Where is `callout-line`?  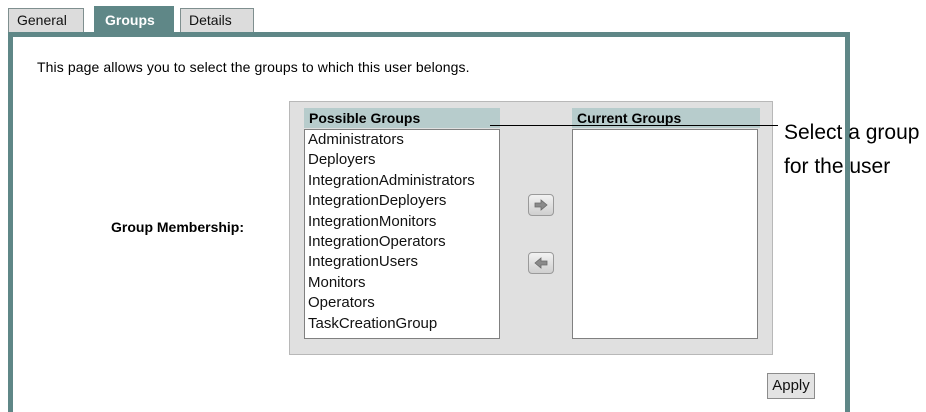 callout-line is located at coordinates (634, 125).